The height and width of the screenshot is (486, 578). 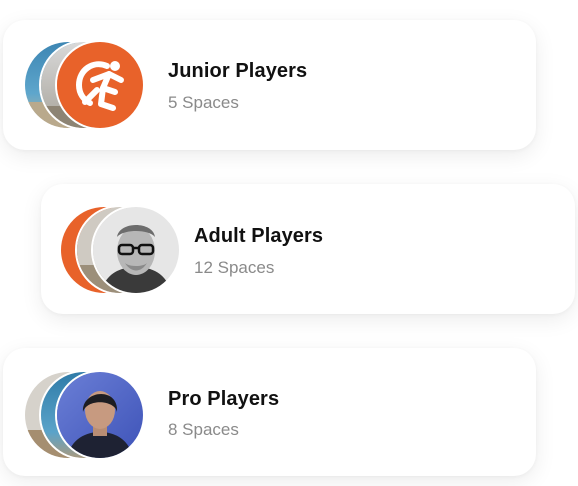 I want to click on group-title: Pro Players, so click(x=224, y=399).